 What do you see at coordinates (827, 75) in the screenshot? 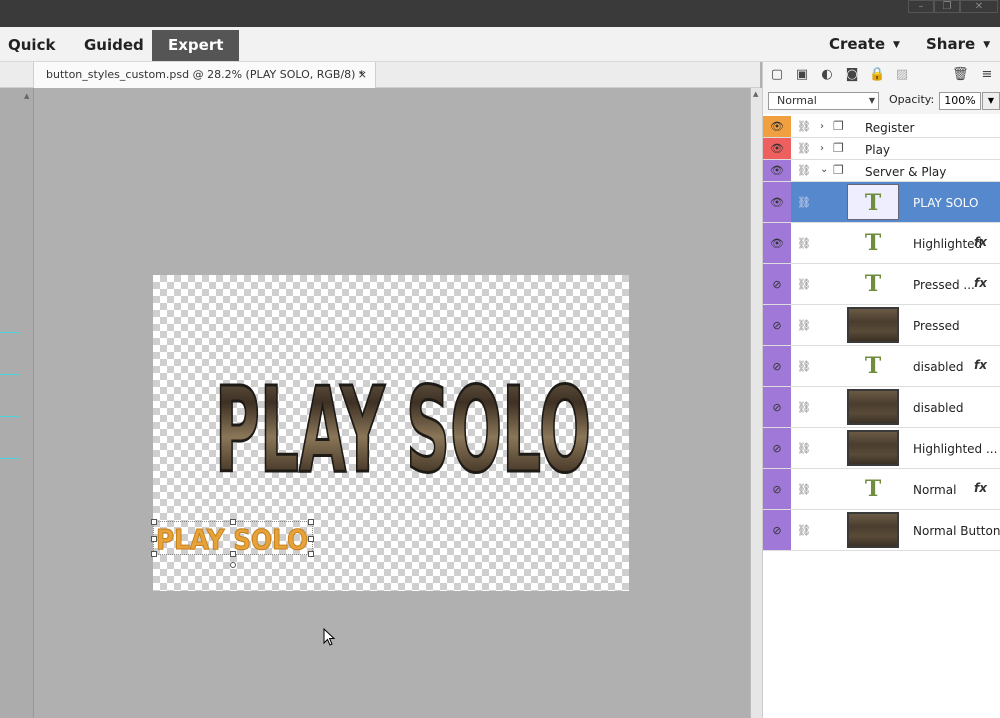
I see `adjustment-layer-icon: ◐` at bounding box center [827, 75].